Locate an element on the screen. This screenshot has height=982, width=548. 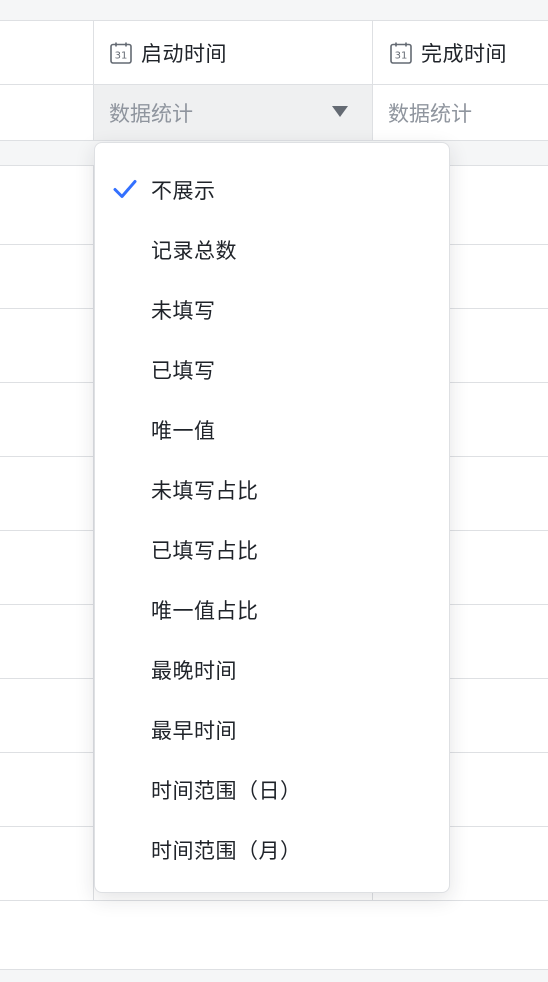
menu-item: 最晚时间 is located at coordinates (272, 670).